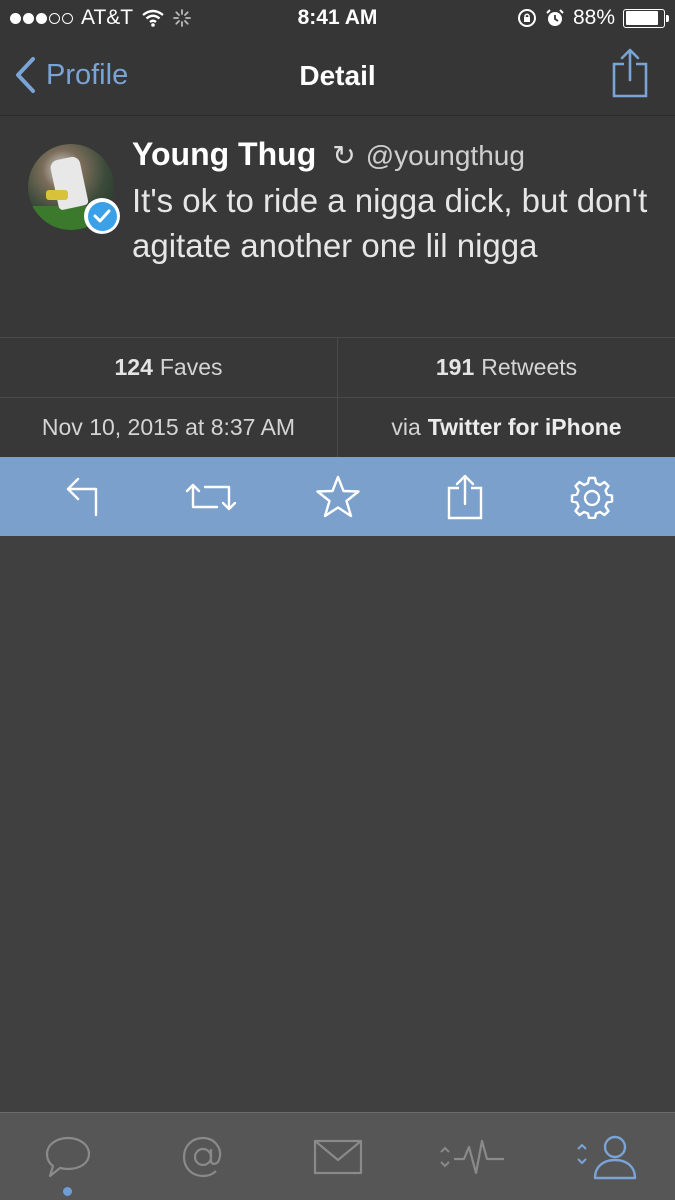 Image resolution: width=675 pixels, height=1200 pixels. I want to click on envelope-icon, so click(337, 1156).